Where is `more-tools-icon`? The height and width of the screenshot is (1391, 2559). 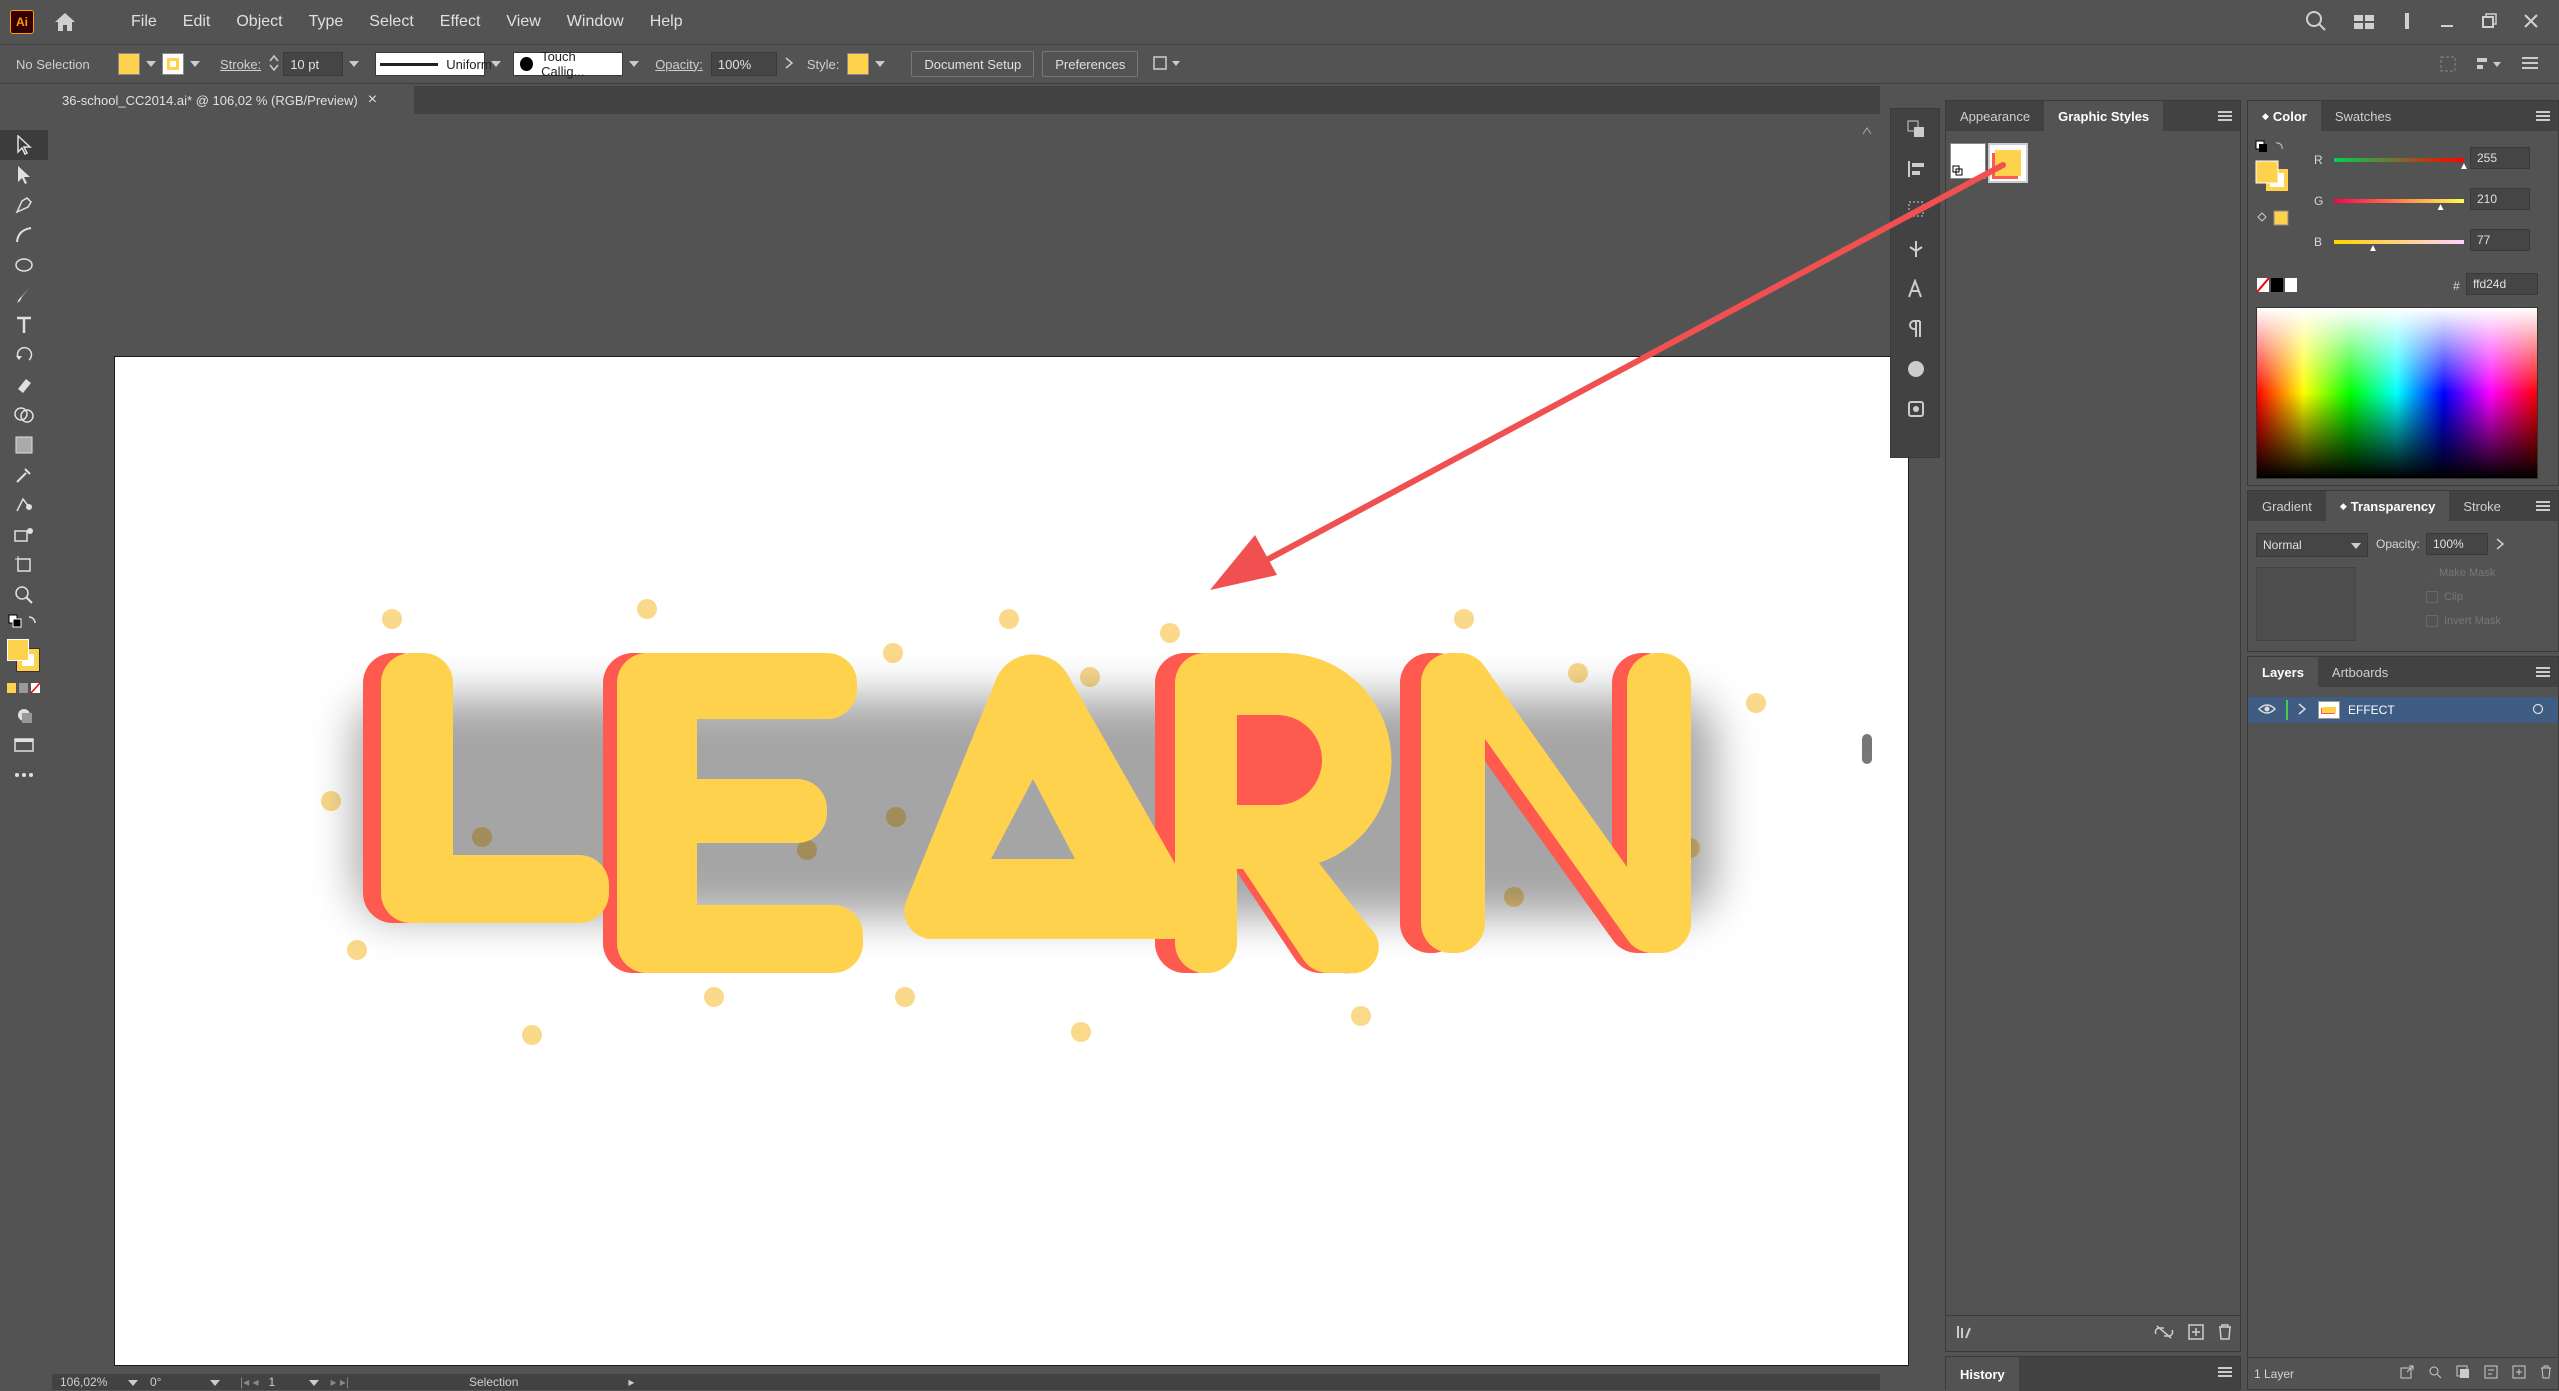
more-tools-icon is located at coordinates (24, 775).